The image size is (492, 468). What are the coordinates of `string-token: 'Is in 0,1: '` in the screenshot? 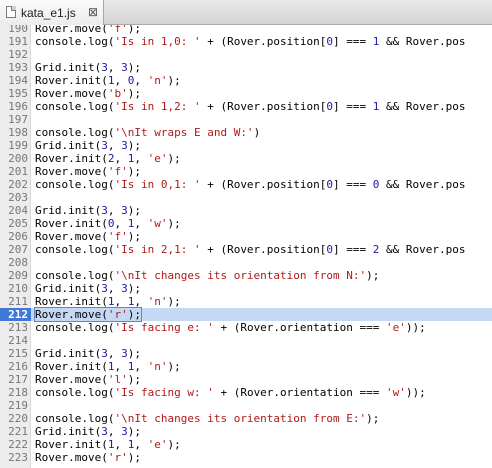 It's located at (157, 184).